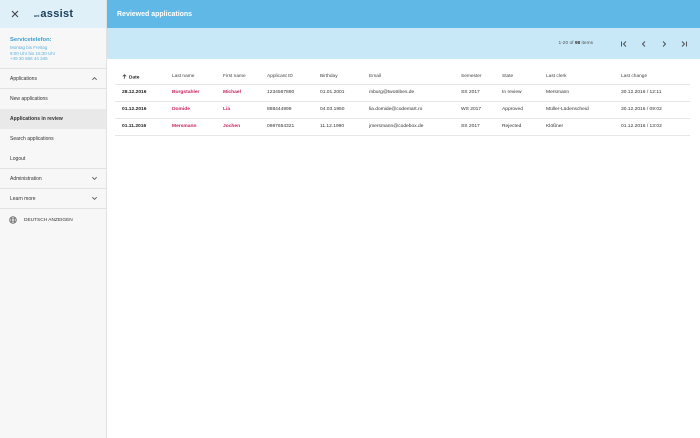 The image size is (700, 438). Describe the element at coordinates (408, 109) in the screenshot. I see `cell-email: lia.domide@codemart.ro` at that location.